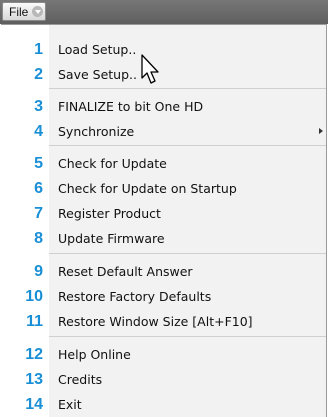 The image size is (328, 417). What do you see at coordinates (70, 404) in the screenshot?
I see `menu-item-label: Exit` at bounding box center [70, 404].